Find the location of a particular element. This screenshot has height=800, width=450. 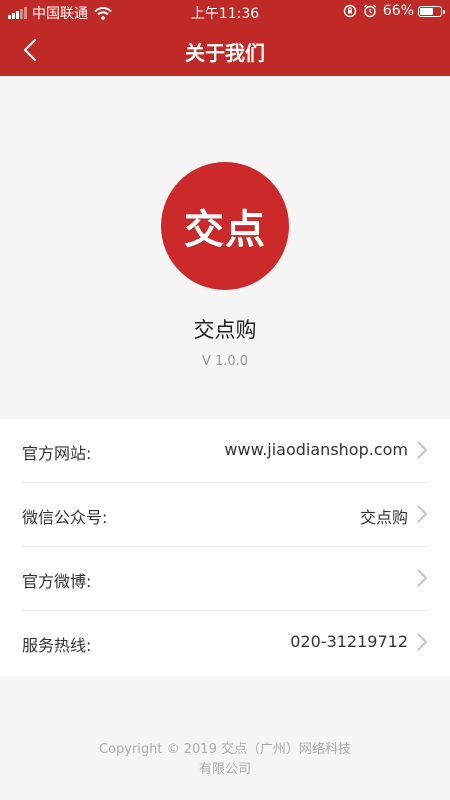

row-label: 官方网站: is located at coordinates (57, 453).